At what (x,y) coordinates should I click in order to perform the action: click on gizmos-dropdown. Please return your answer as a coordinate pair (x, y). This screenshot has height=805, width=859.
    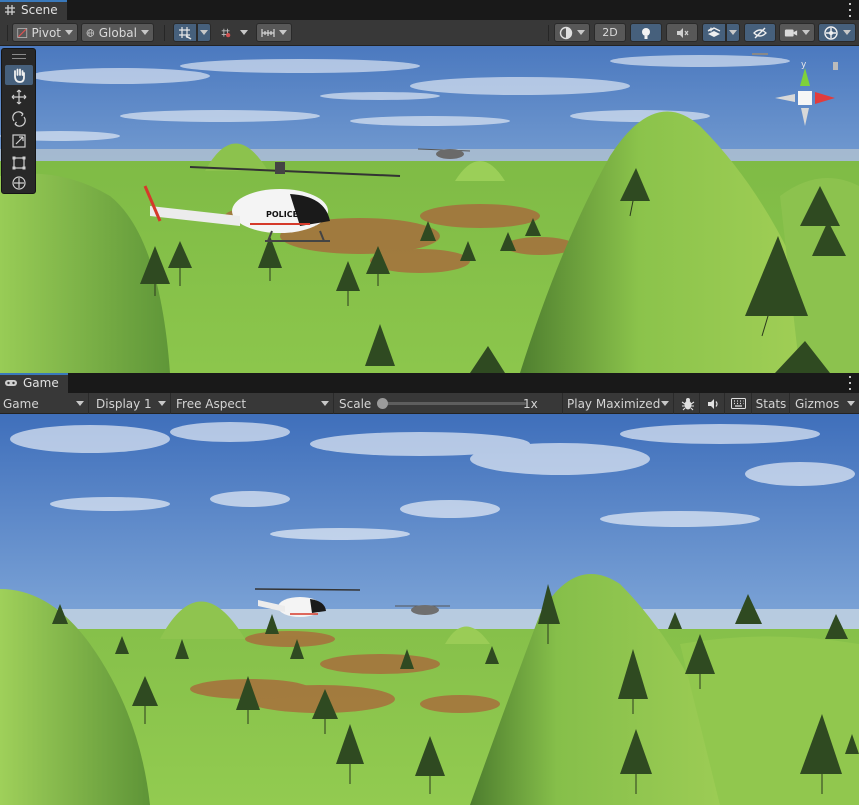
    Looking at the image, I should click on (837, 32).